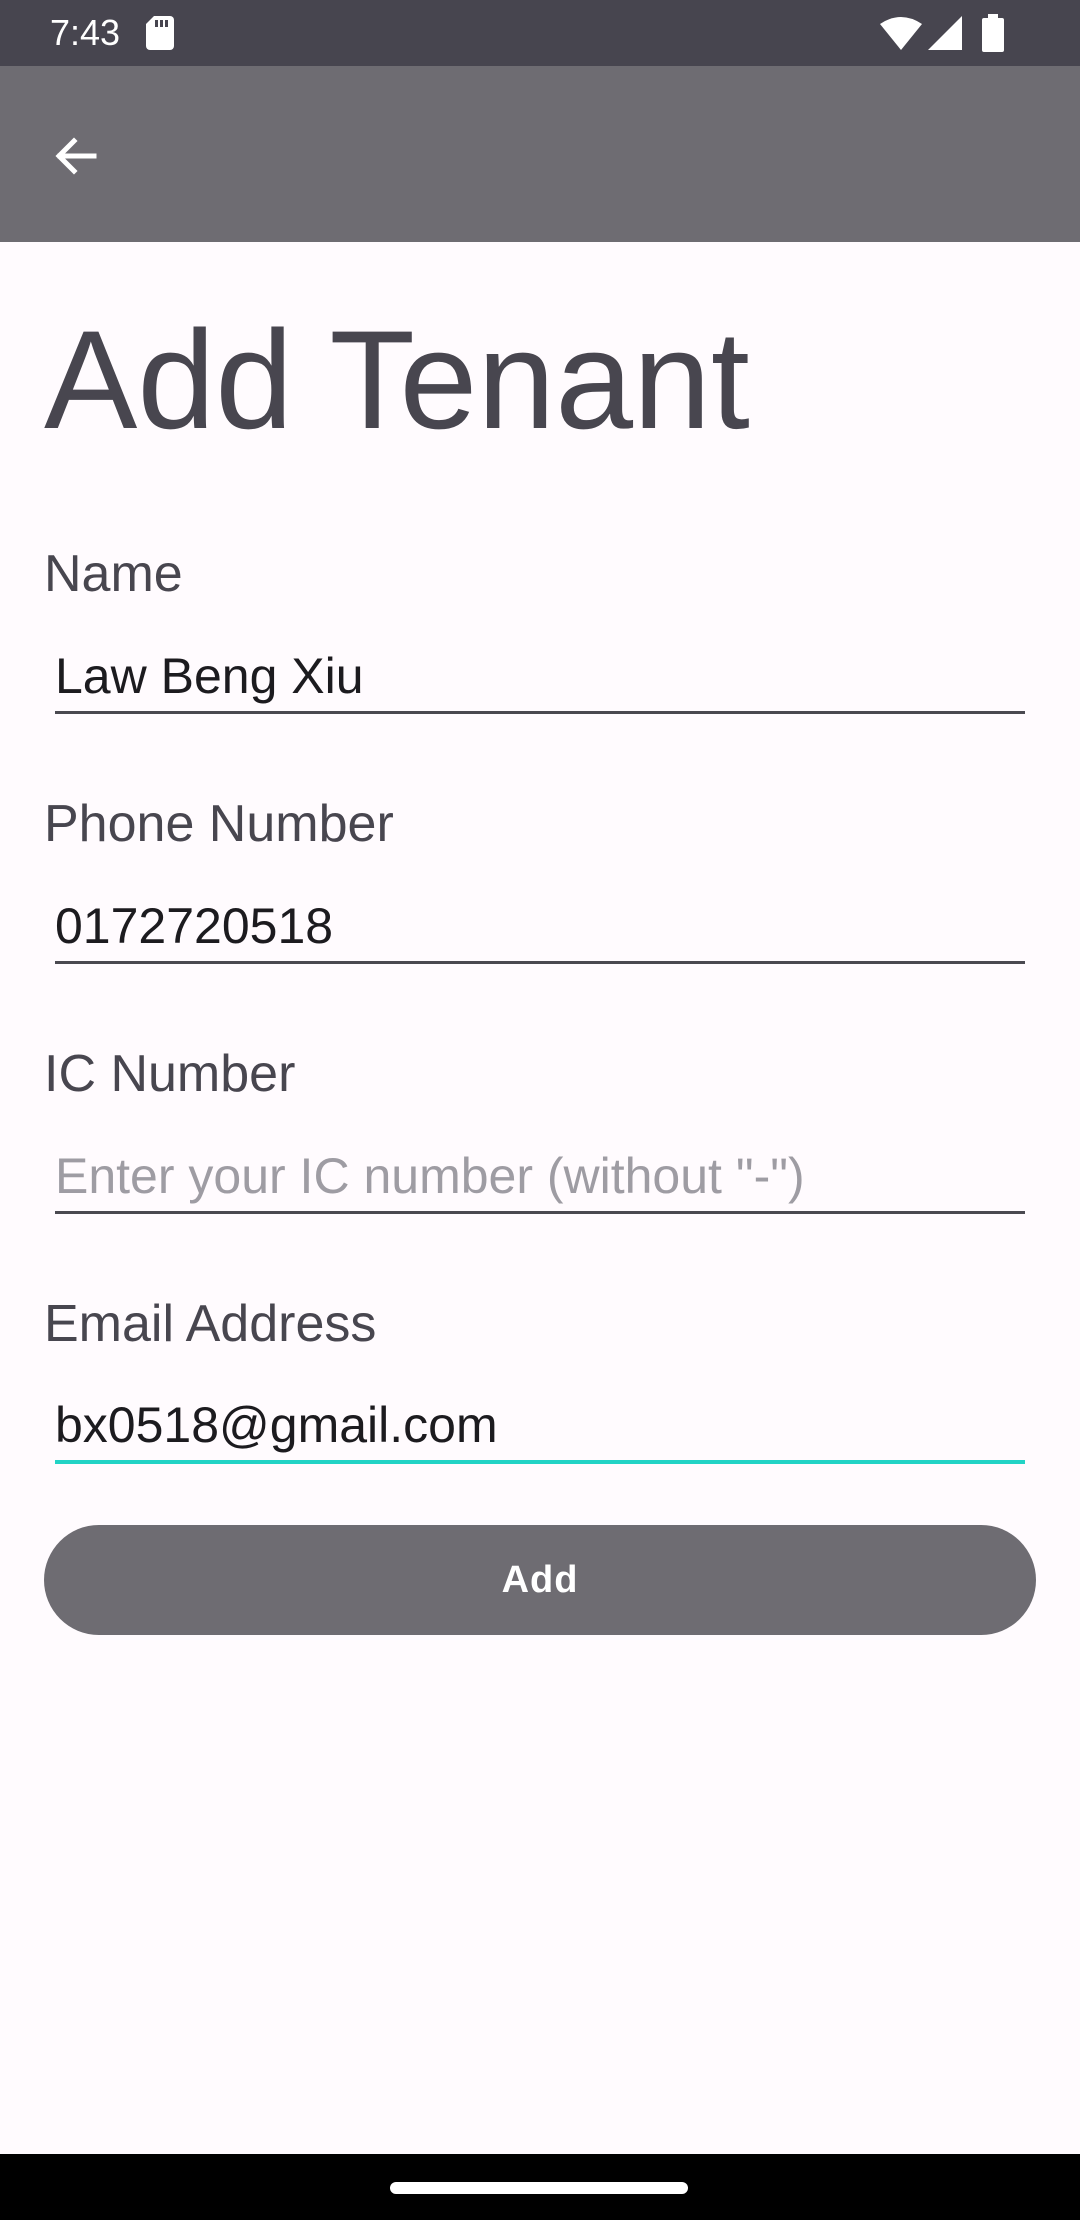 Image resolution: width=1080 pixels, height=2220 pixels. Describe the element at coordinates (540, 33) in the screenshot. I see `status-bar: 7:43` at that location.